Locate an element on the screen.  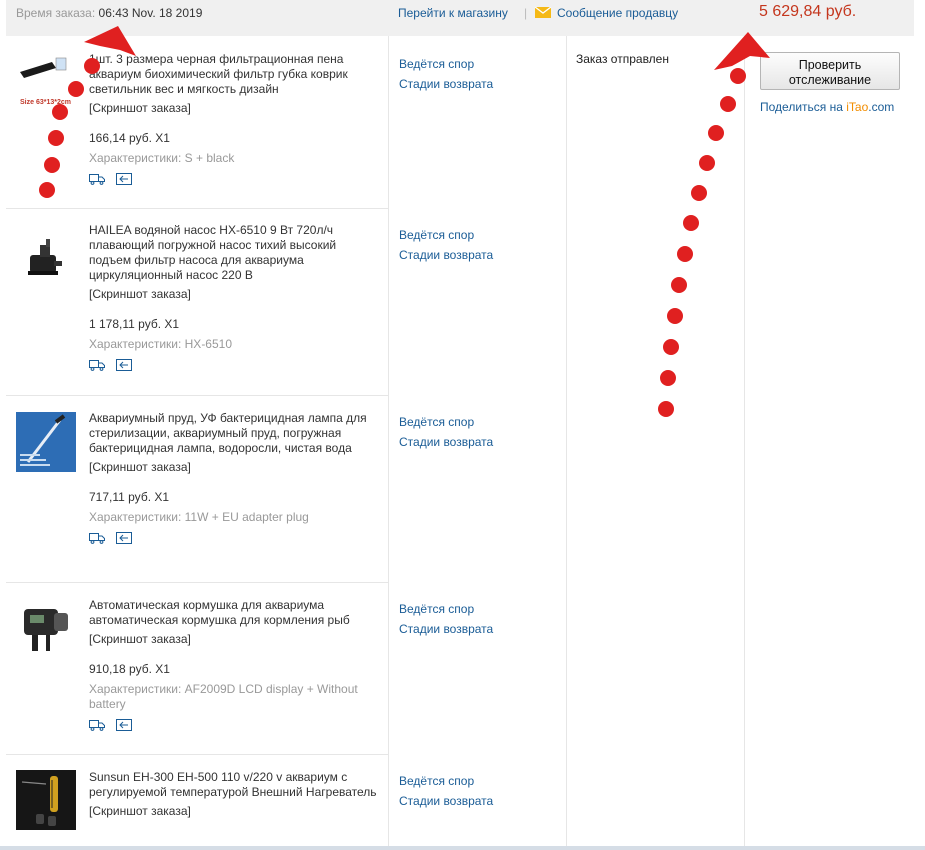
item-price: 717,11 руб. X1 is located at coordinates (129, 497).